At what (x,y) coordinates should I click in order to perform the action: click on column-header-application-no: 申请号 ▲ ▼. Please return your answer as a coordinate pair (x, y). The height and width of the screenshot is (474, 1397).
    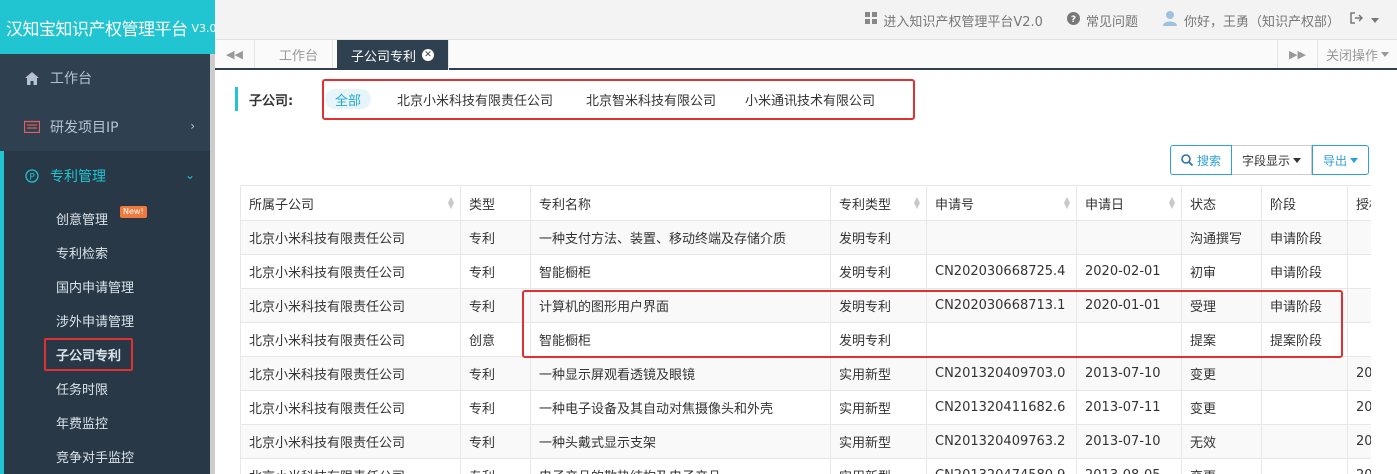
    Looking at the image, I should click on (1001, 203).